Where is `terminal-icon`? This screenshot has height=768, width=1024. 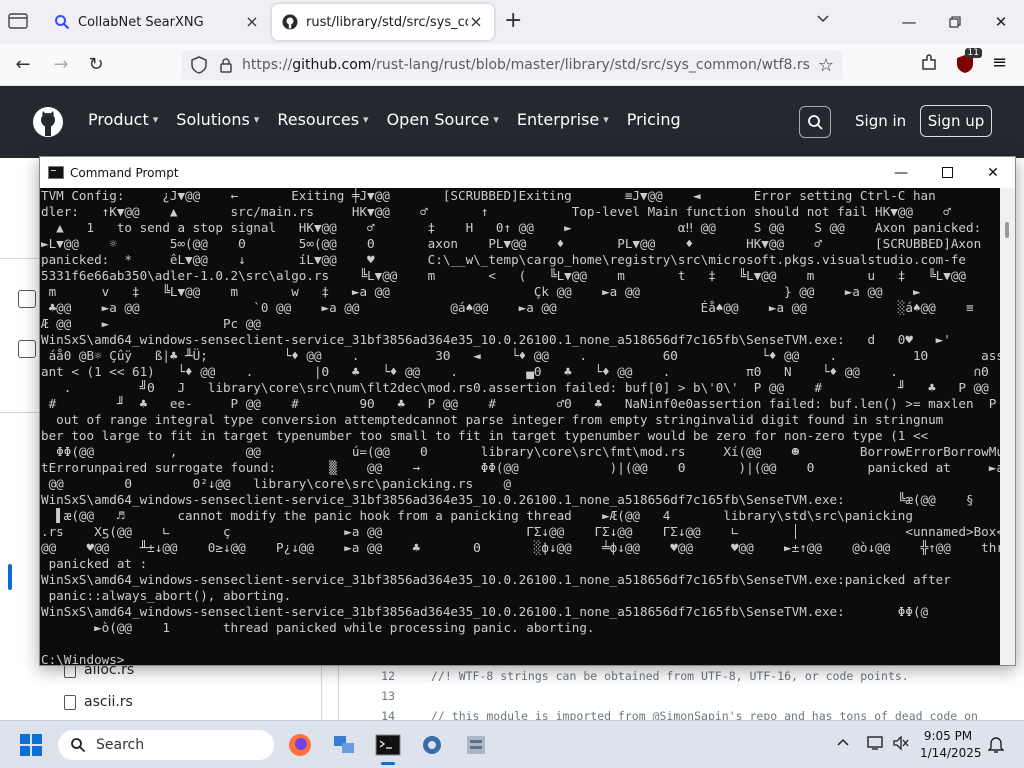
terminal-icon is located at coordinates (56, 172).